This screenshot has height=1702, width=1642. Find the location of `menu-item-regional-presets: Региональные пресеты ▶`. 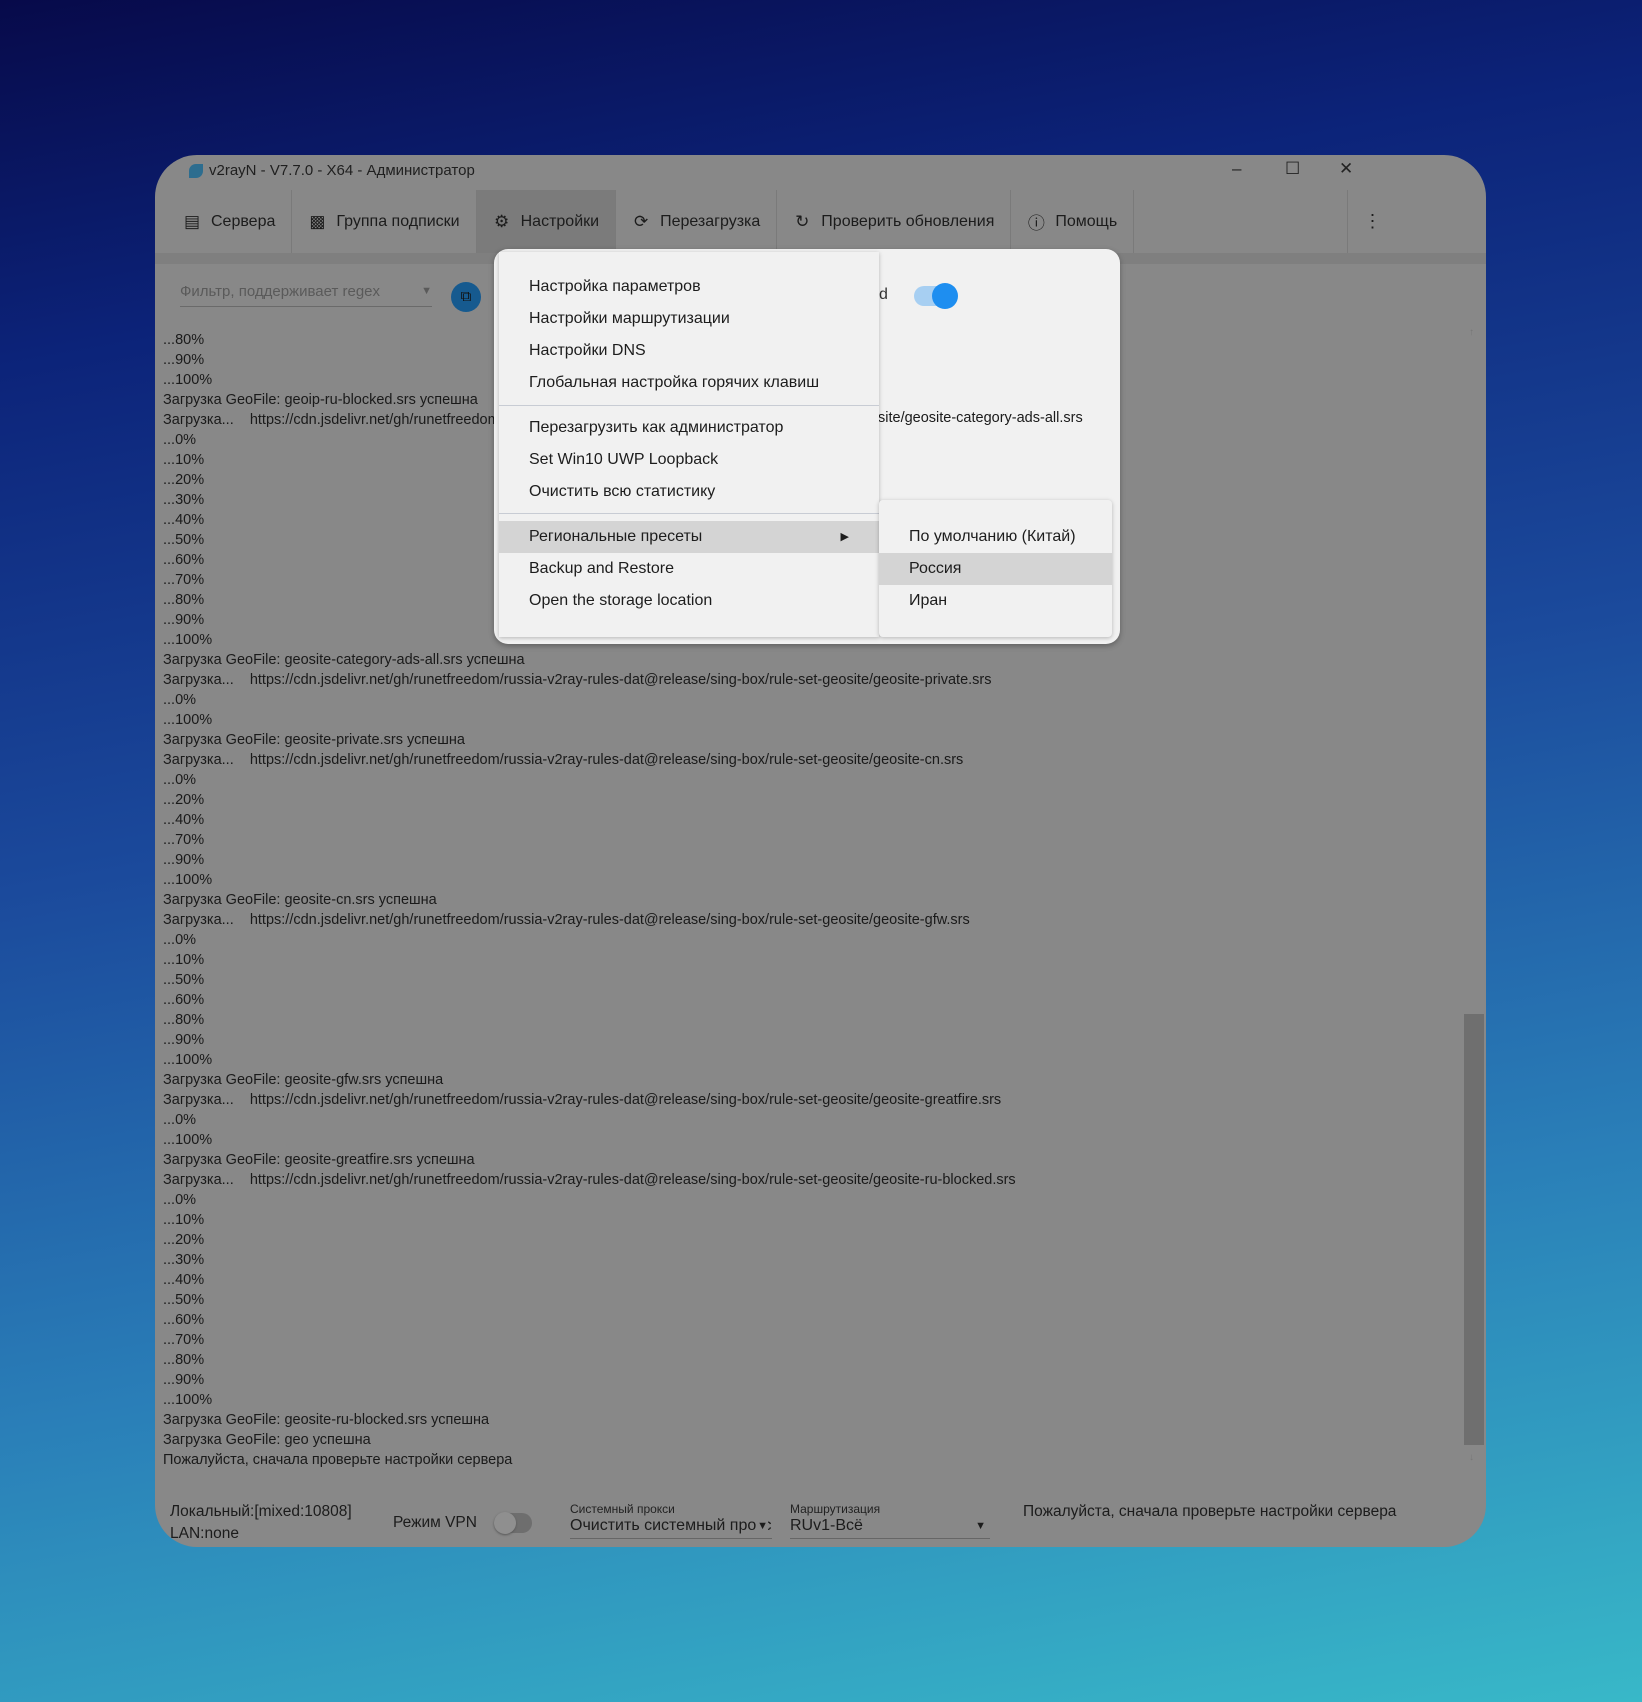

menu-item-regional-presets: Региональные пресеты ▶ is located at coordinates (689, 537).